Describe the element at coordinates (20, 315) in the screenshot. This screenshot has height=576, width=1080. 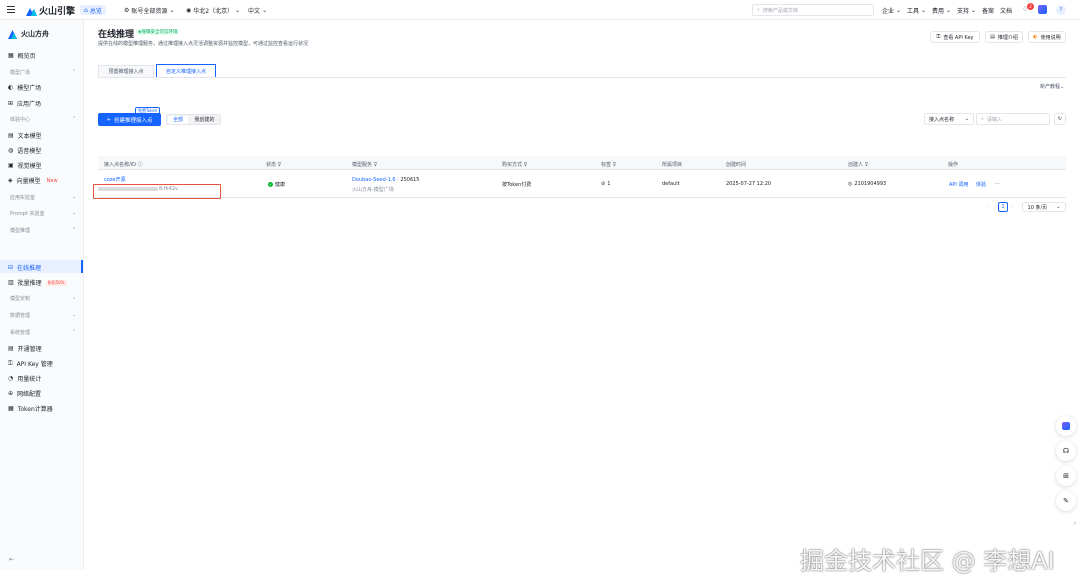
I see `sidebar-group-data: 数据管理` at that location.